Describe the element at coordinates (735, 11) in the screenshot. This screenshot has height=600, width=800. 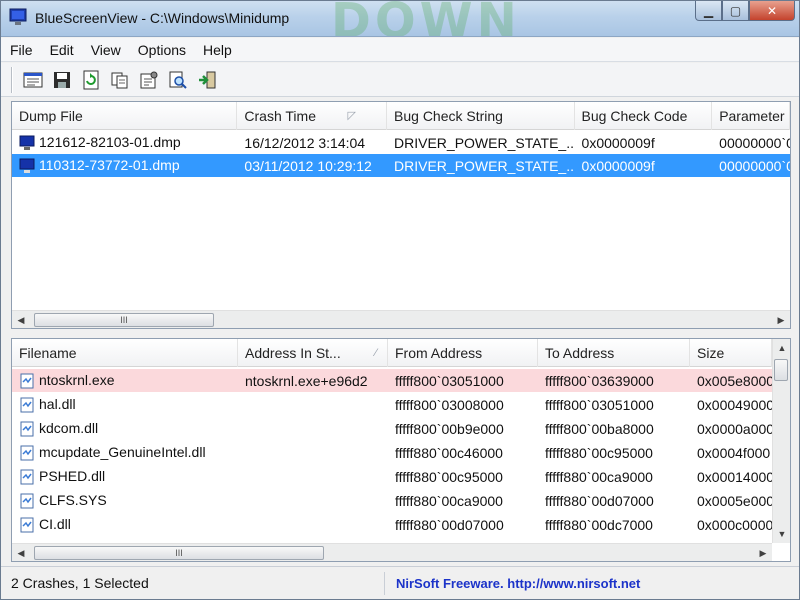
I see `maximize-button: ▢` at that location.